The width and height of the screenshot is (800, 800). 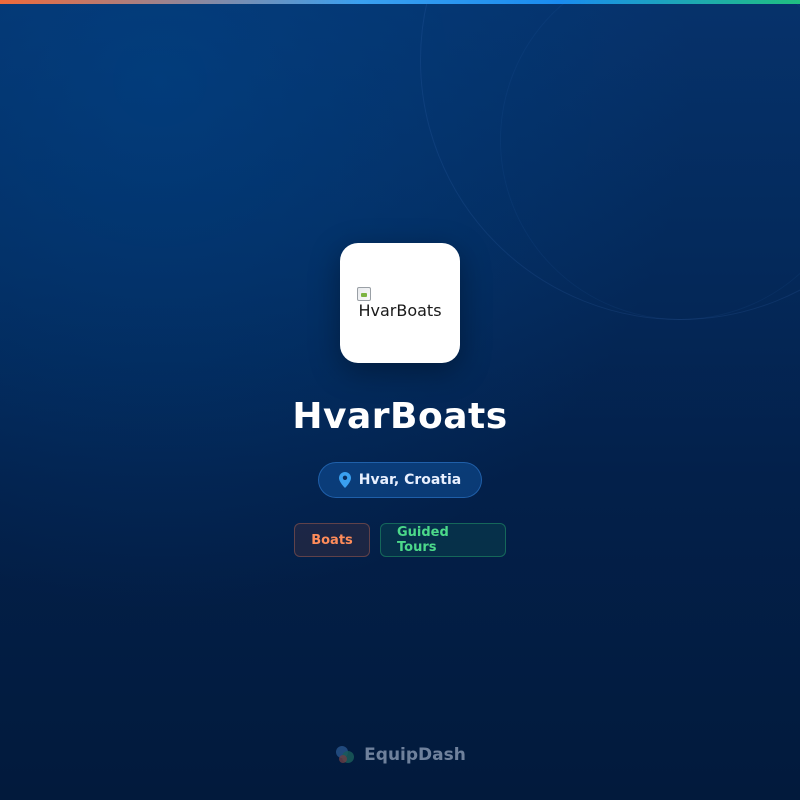 I want to click on business-logo-image: HvarBoats, so click(x=400, y=303).